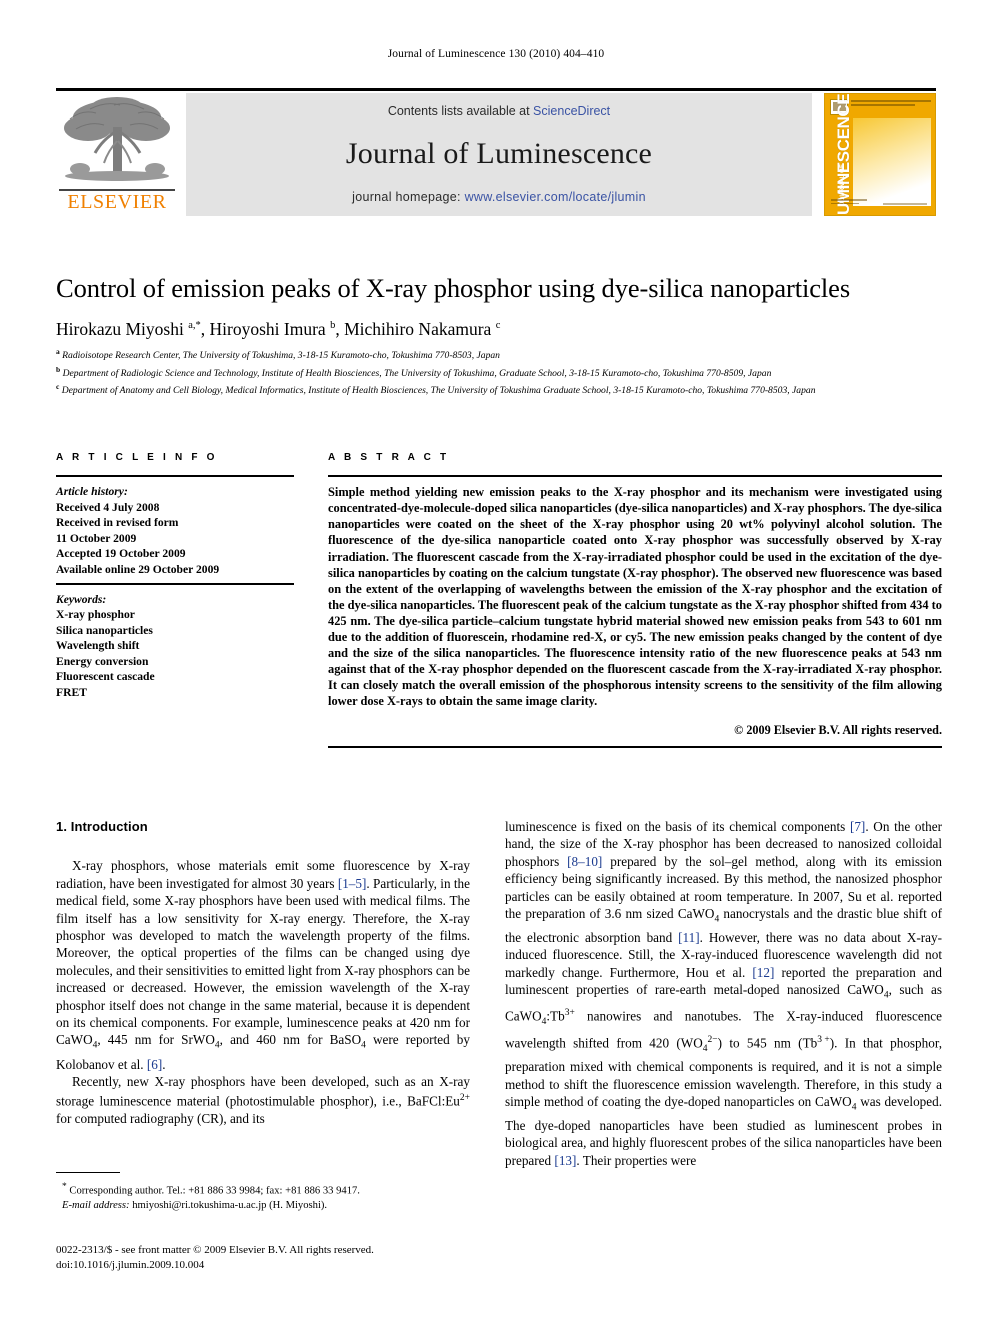 This screenshot has width=992, height=1323. I want to click on article-history-item: 11 October 2009, so click(96, 538).